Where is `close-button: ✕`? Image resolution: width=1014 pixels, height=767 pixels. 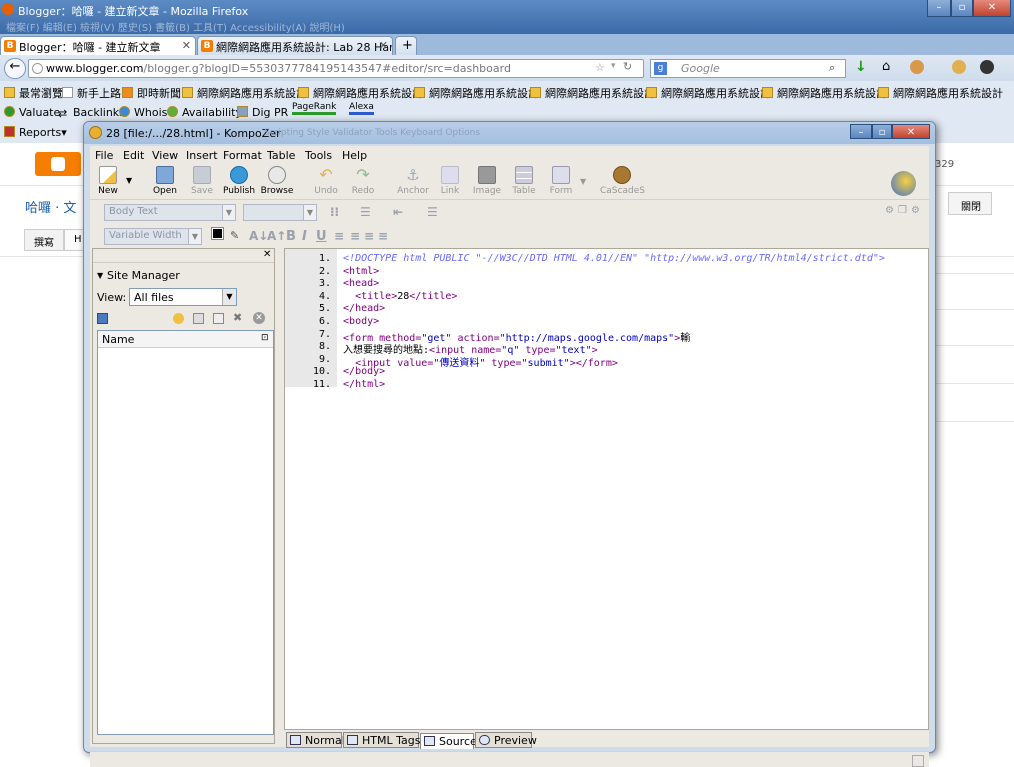 close-button: ✕ is located at coordinates (992, 8).